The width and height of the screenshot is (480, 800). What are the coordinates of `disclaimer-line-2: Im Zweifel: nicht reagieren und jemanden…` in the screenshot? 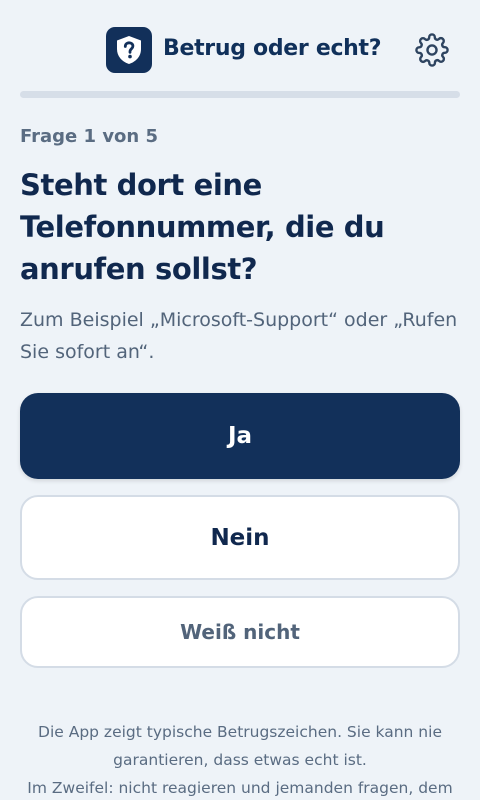 It's located at (240, 788).